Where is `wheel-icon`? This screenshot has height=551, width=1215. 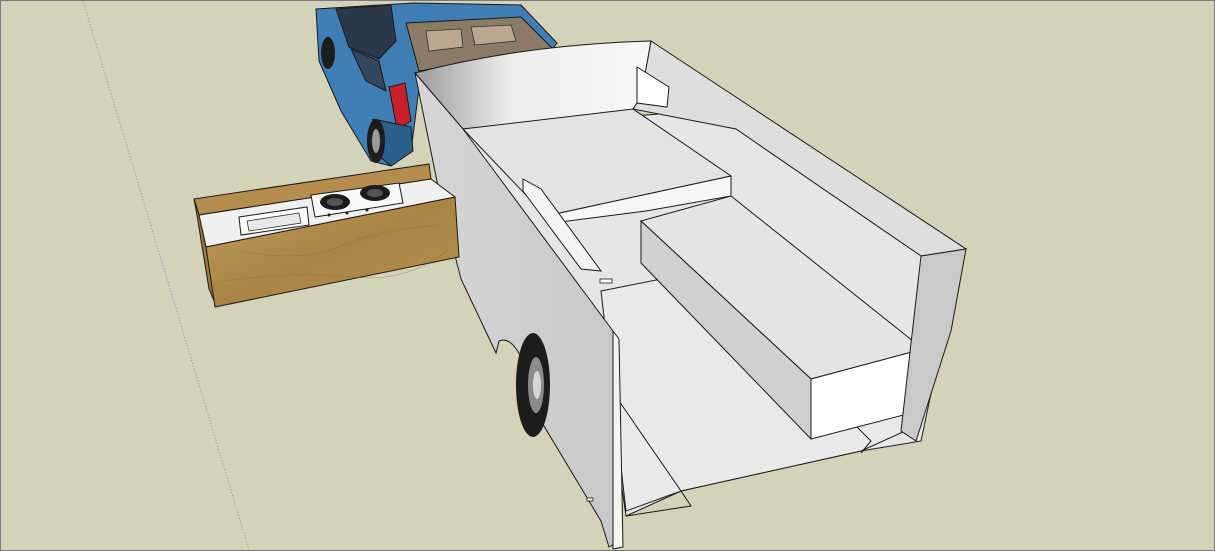
wheel-icon is located at coordinates (328, 53).